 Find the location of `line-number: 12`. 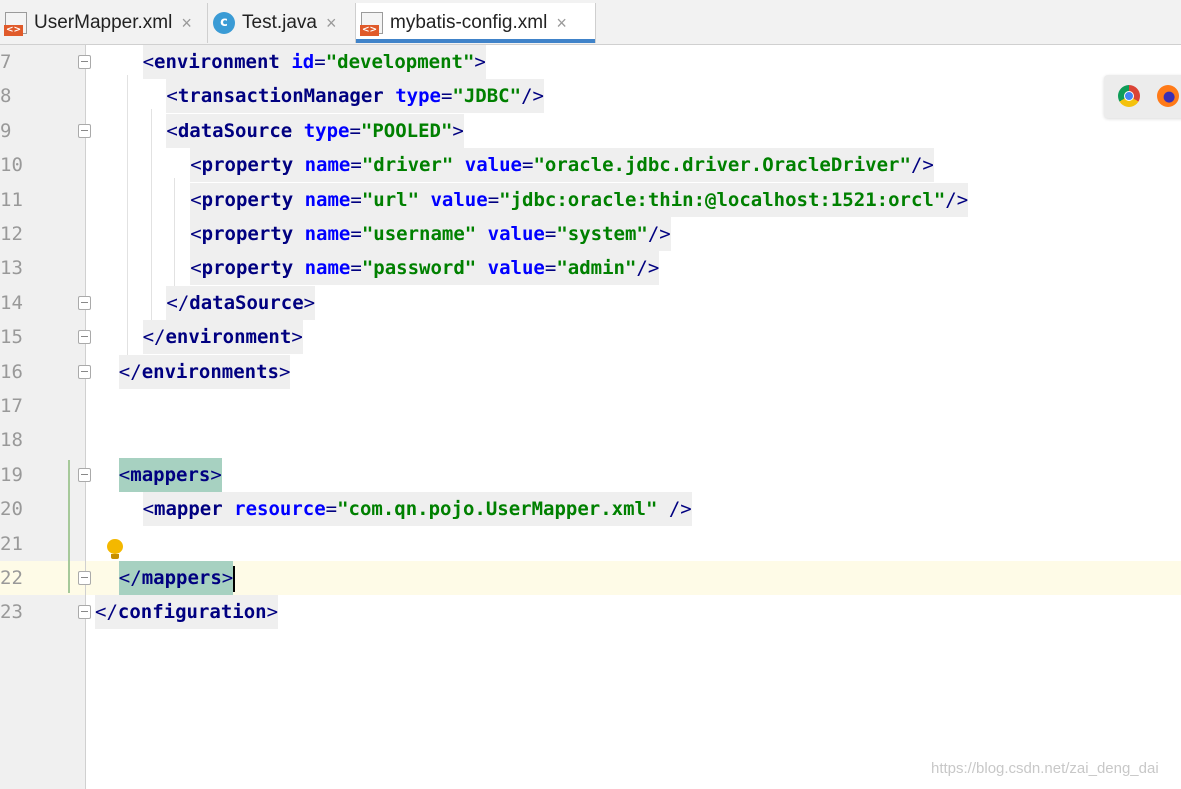

line-number: 12 is located at coordinates (11, 234).